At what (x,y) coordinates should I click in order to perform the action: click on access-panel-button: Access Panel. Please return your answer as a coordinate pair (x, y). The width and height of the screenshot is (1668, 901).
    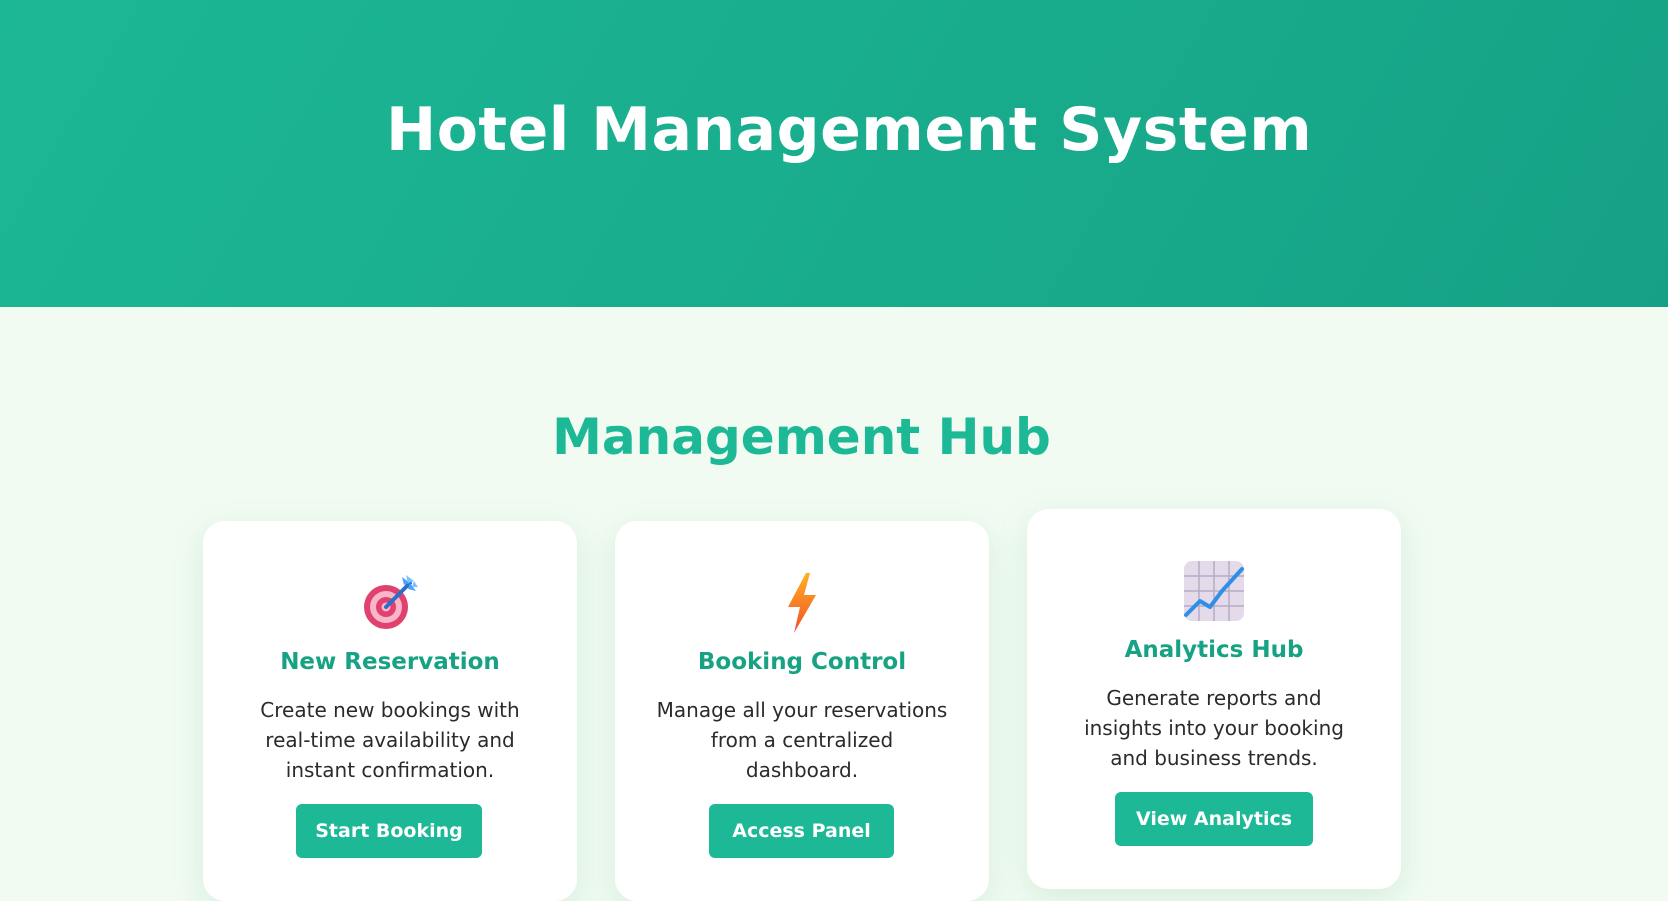
    Looking at the image, I should click on (801, 831).